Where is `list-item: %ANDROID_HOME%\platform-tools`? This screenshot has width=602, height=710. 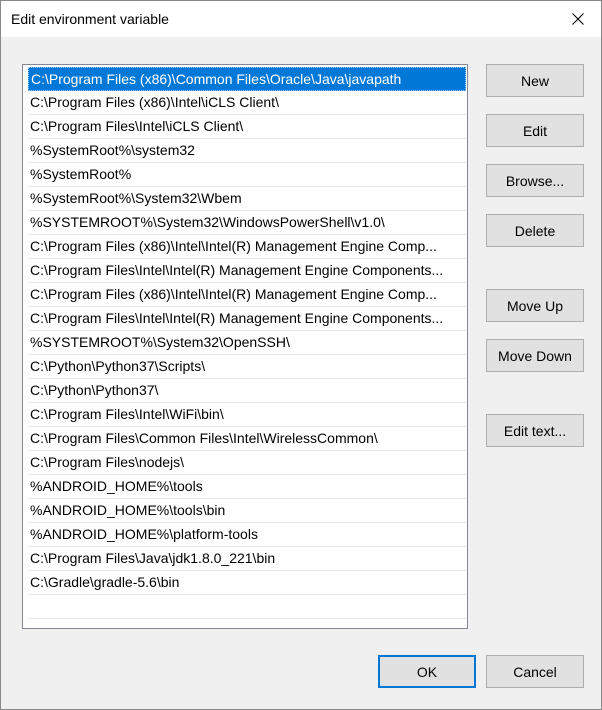
list-item: %ANDROID_HOME%\platform-tools is located at coordinates (247, 535).